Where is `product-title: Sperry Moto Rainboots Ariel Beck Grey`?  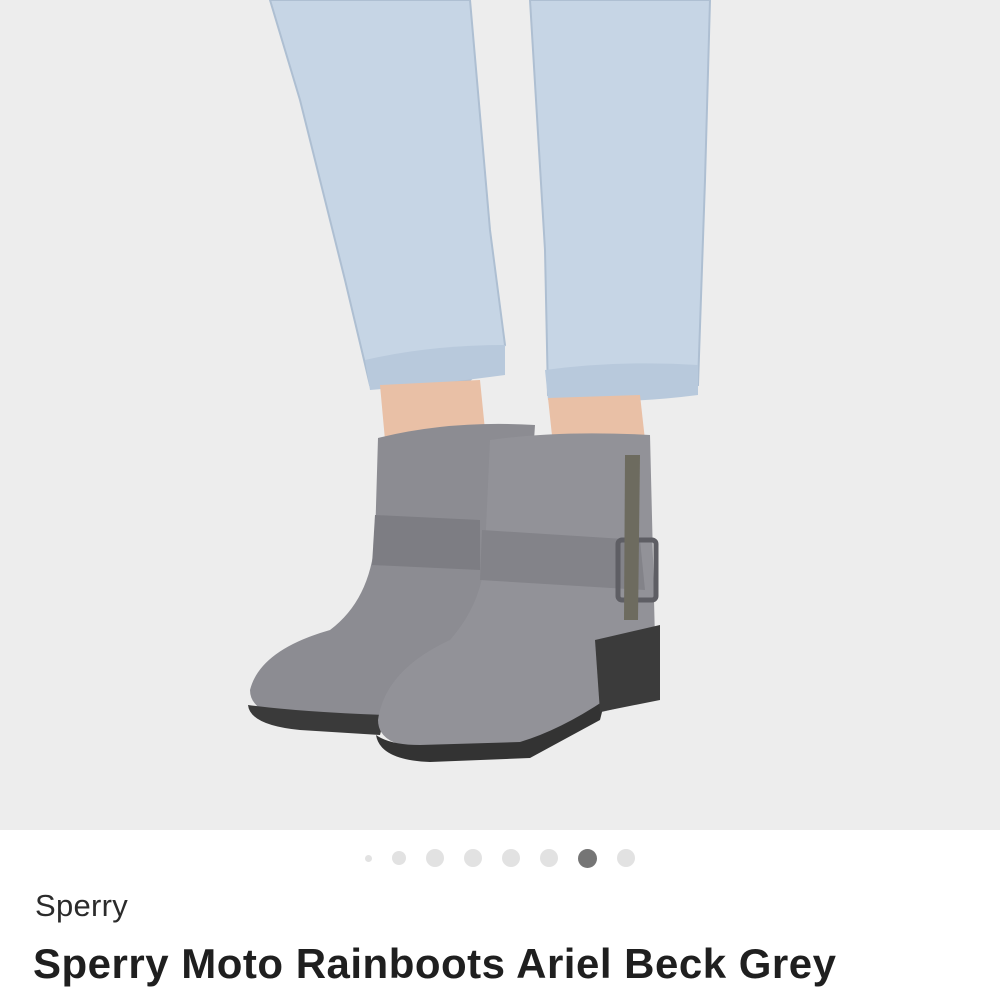
product-title: Sperry Moto Rainboots Ariel Beck Grey is located at coordinates (435, 963).